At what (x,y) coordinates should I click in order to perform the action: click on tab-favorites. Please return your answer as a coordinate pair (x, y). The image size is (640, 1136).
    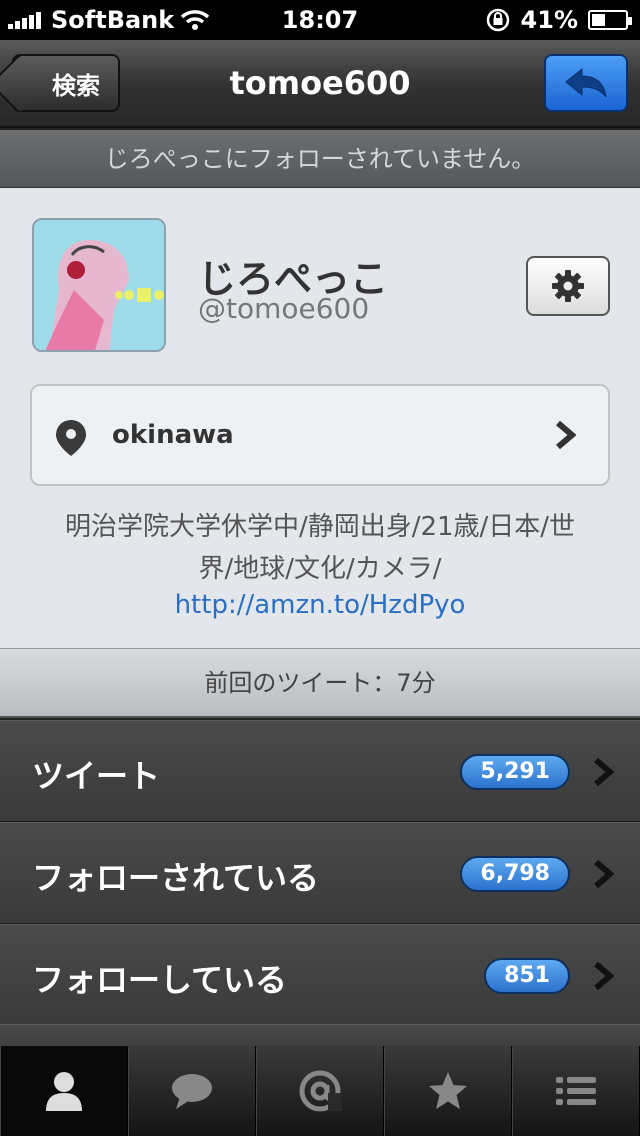
    Looking at the image, I should click on (448, 1091).